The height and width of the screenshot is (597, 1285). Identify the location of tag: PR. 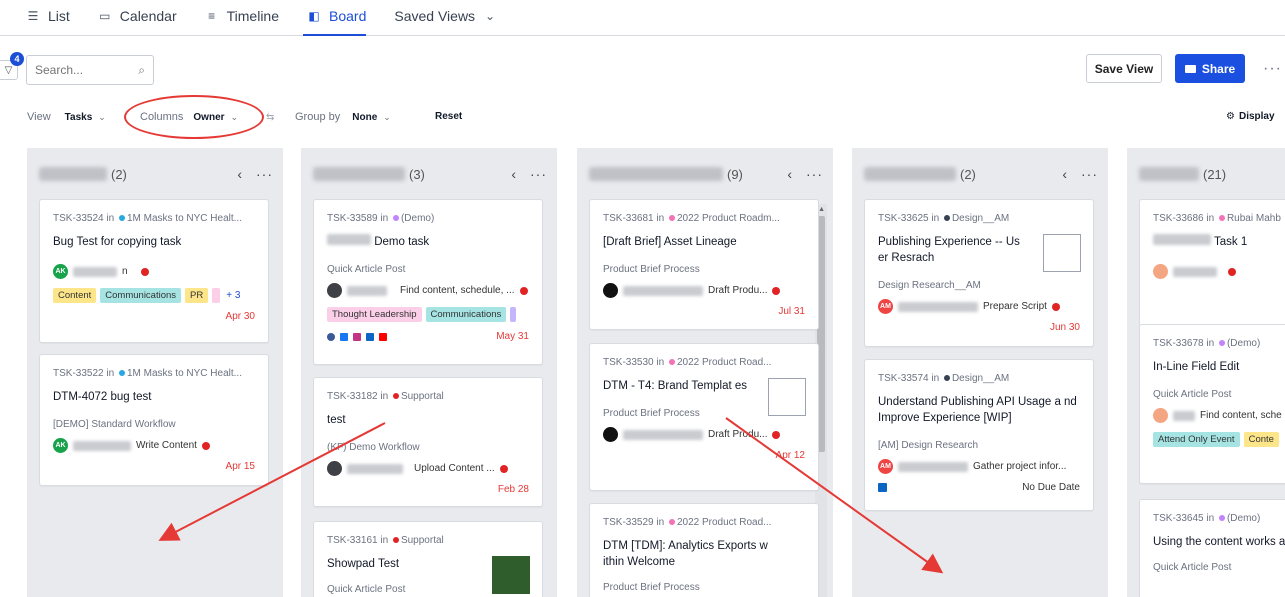
(197, 295).